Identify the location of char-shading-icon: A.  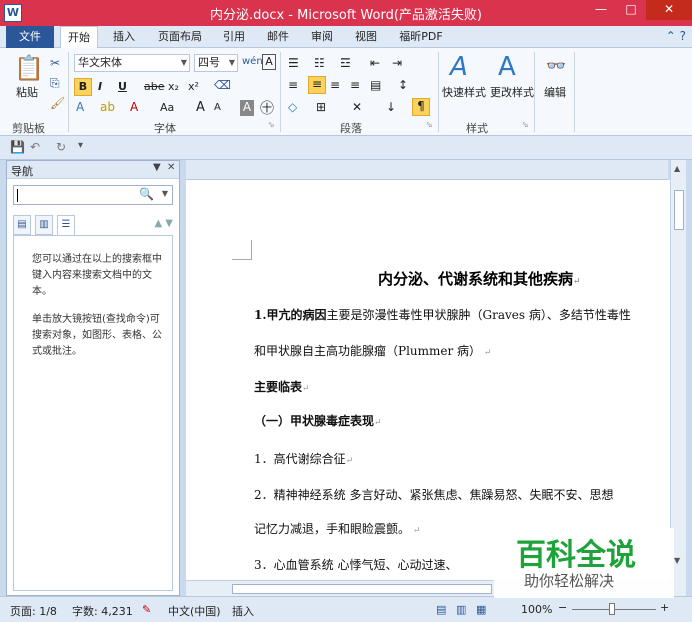
(247, 108).